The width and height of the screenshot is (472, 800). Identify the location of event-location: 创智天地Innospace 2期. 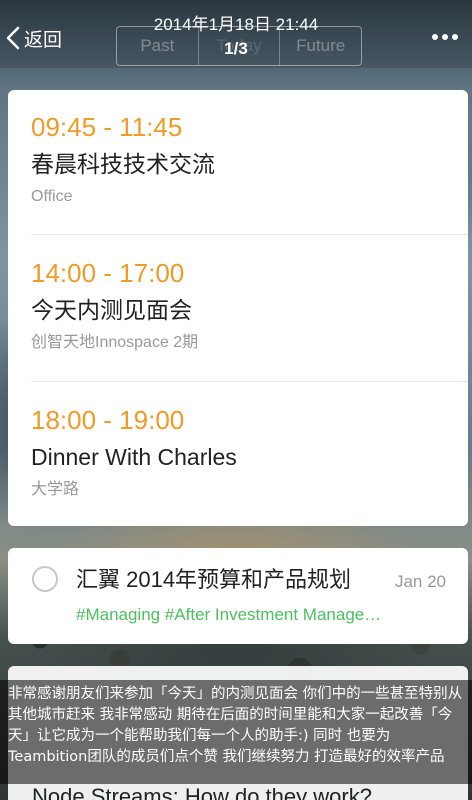
(115, 342).